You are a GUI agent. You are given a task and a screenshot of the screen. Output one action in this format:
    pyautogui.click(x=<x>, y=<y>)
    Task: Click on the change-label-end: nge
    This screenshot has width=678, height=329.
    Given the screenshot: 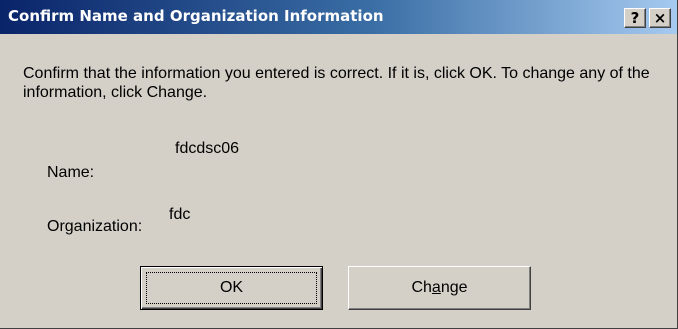 What is the action you would take?
    pyautogui.click(x=454, y=287)
    